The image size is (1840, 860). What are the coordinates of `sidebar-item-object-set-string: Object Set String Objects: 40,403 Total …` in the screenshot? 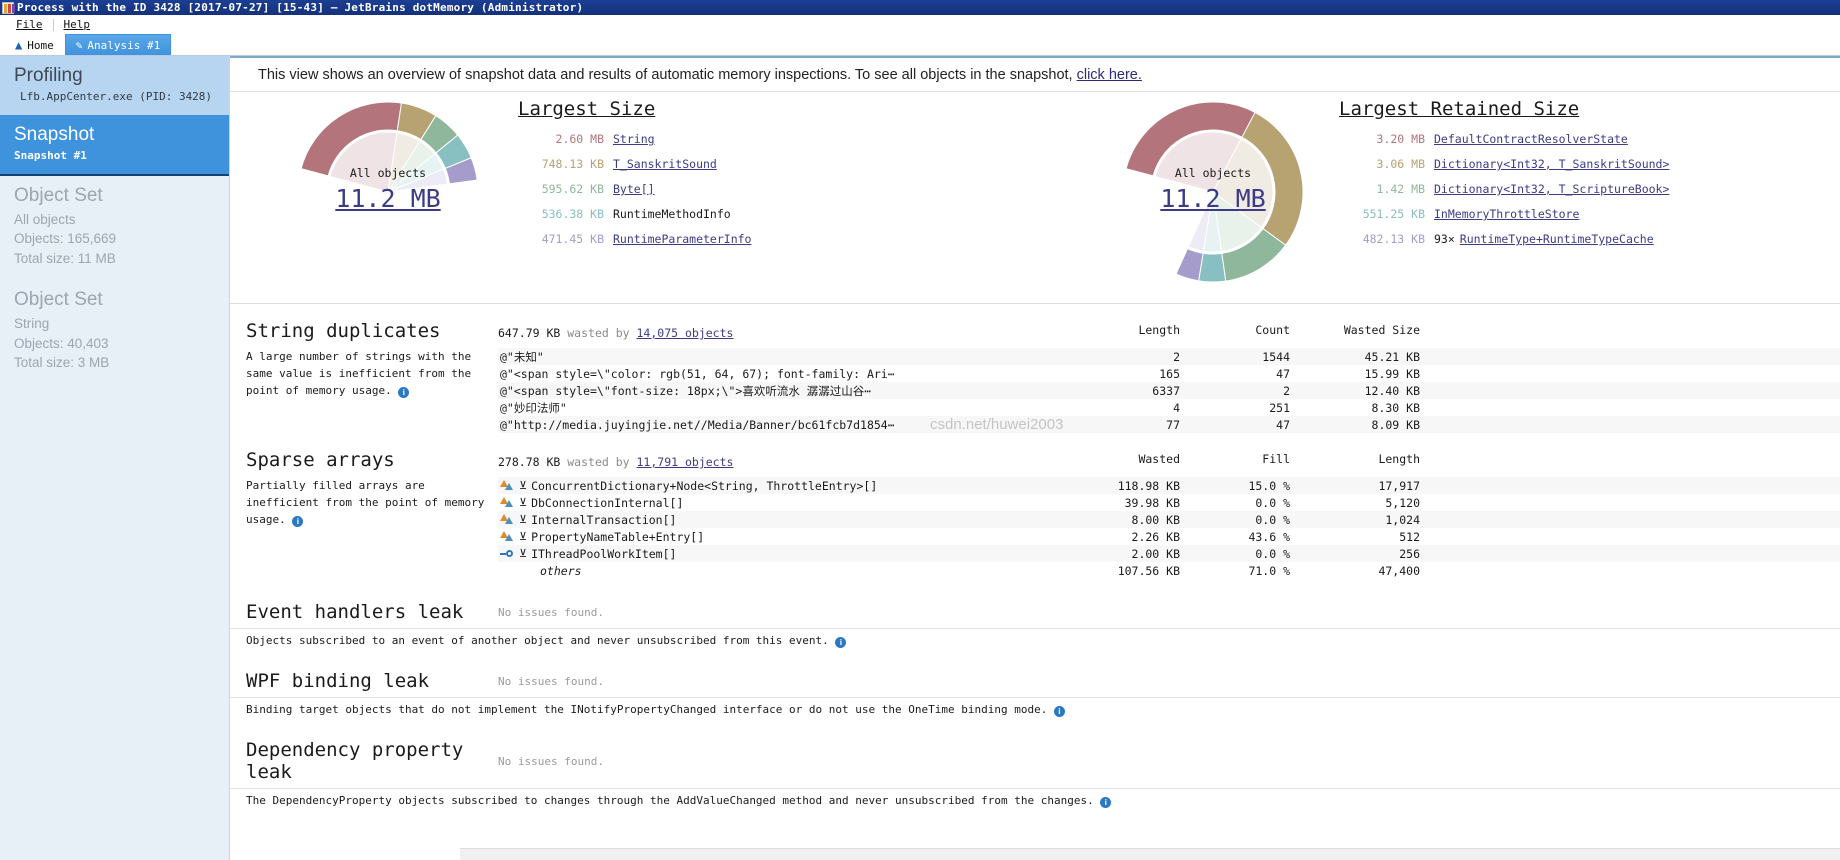 It's located at (114, 332).